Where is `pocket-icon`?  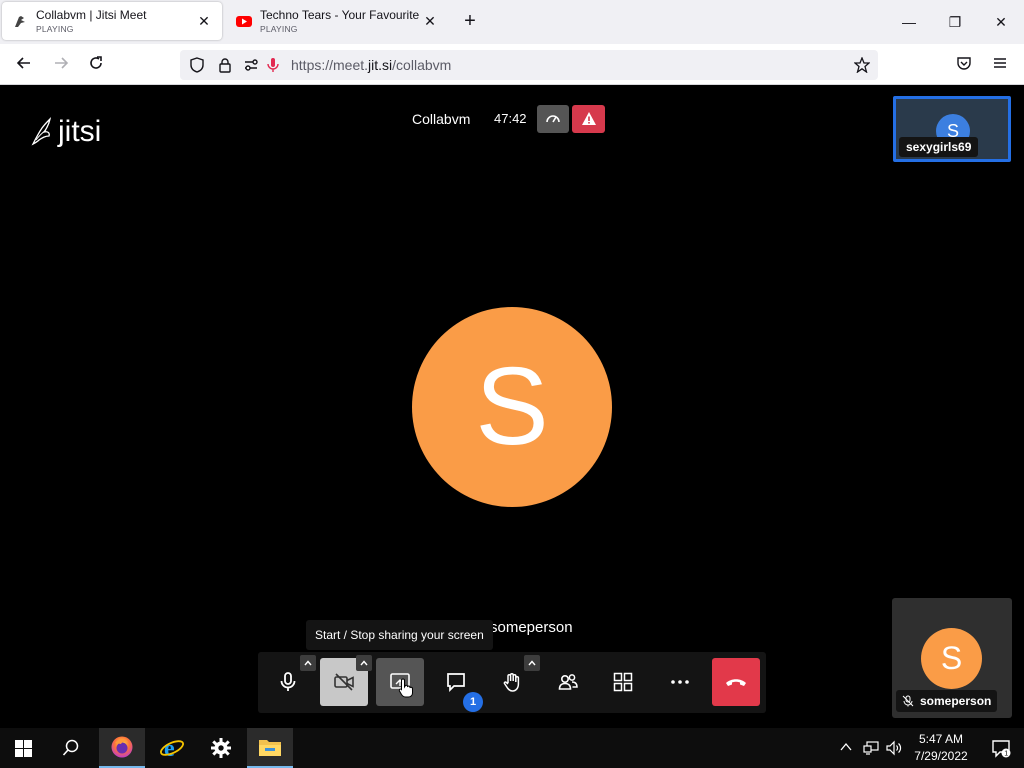 pocket-icon is located at coordinates (964, 63).